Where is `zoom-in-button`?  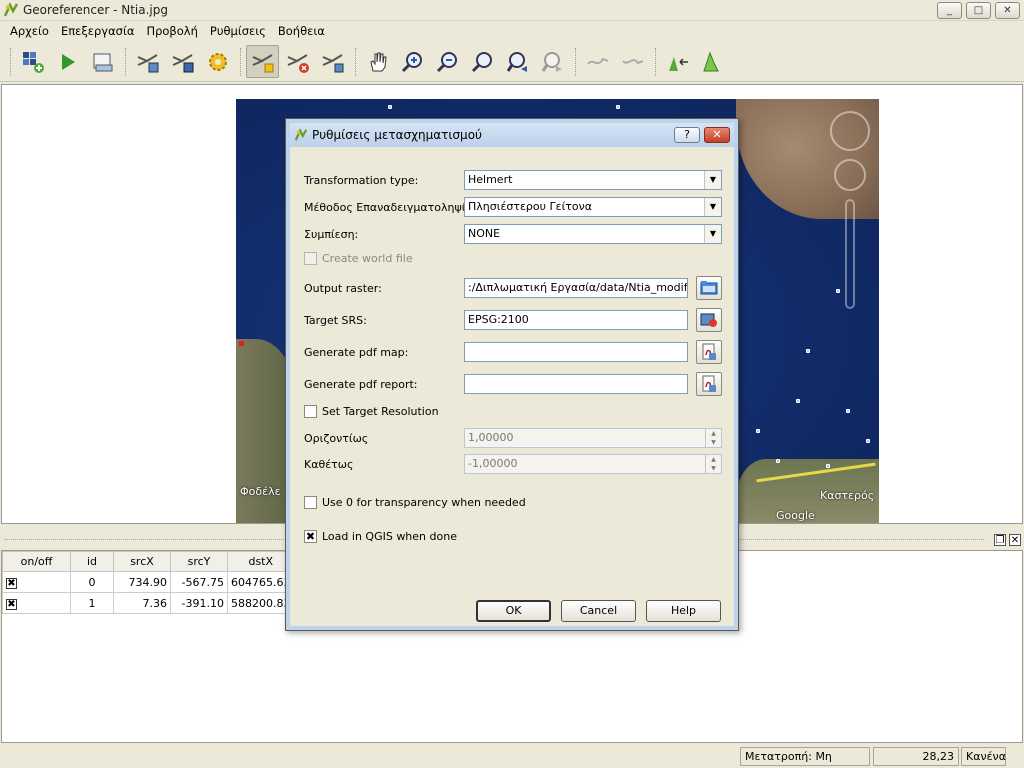
zoom-in-button is located at coordinates (412, 61).